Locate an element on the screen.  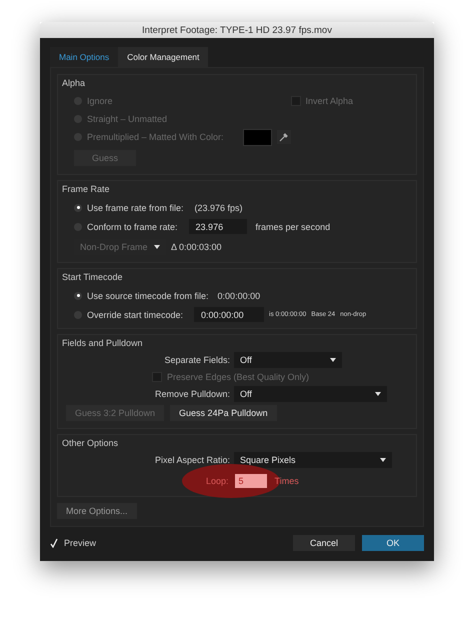
group-title: Frame Rate is located at coordinates (86, 189).